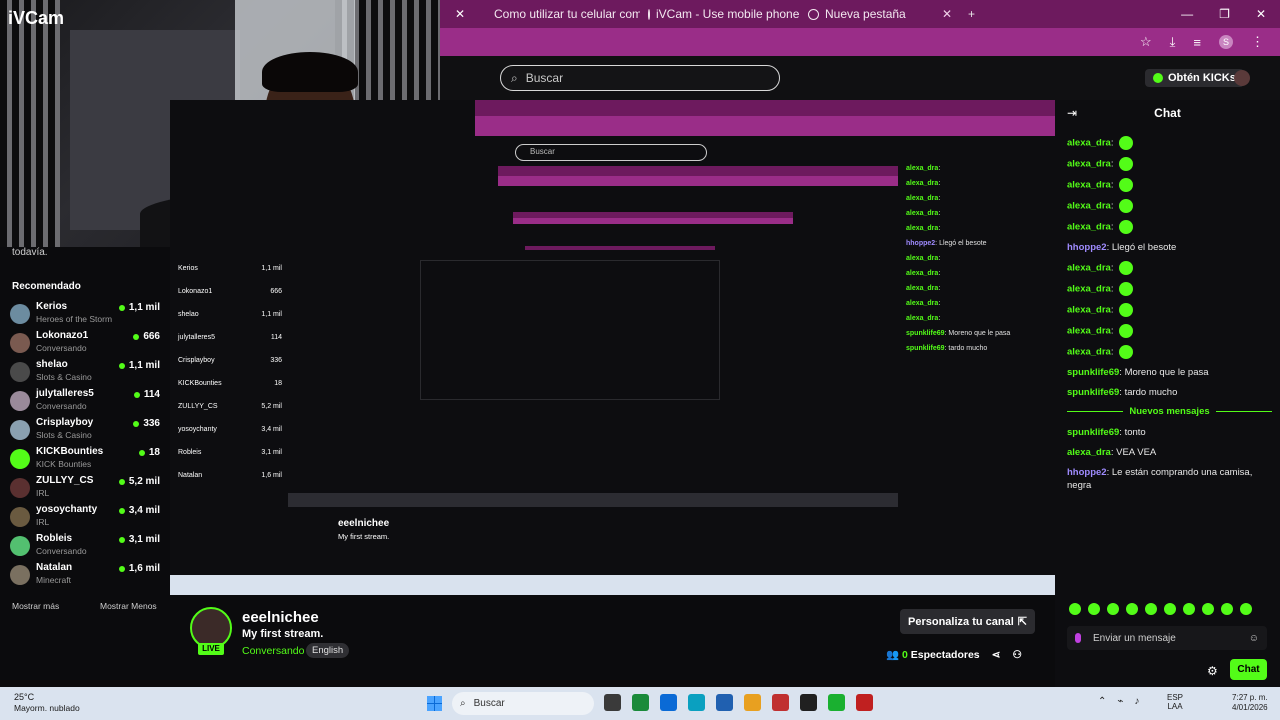  I want to click on network-icon: ⌁, so click(1120, 701).